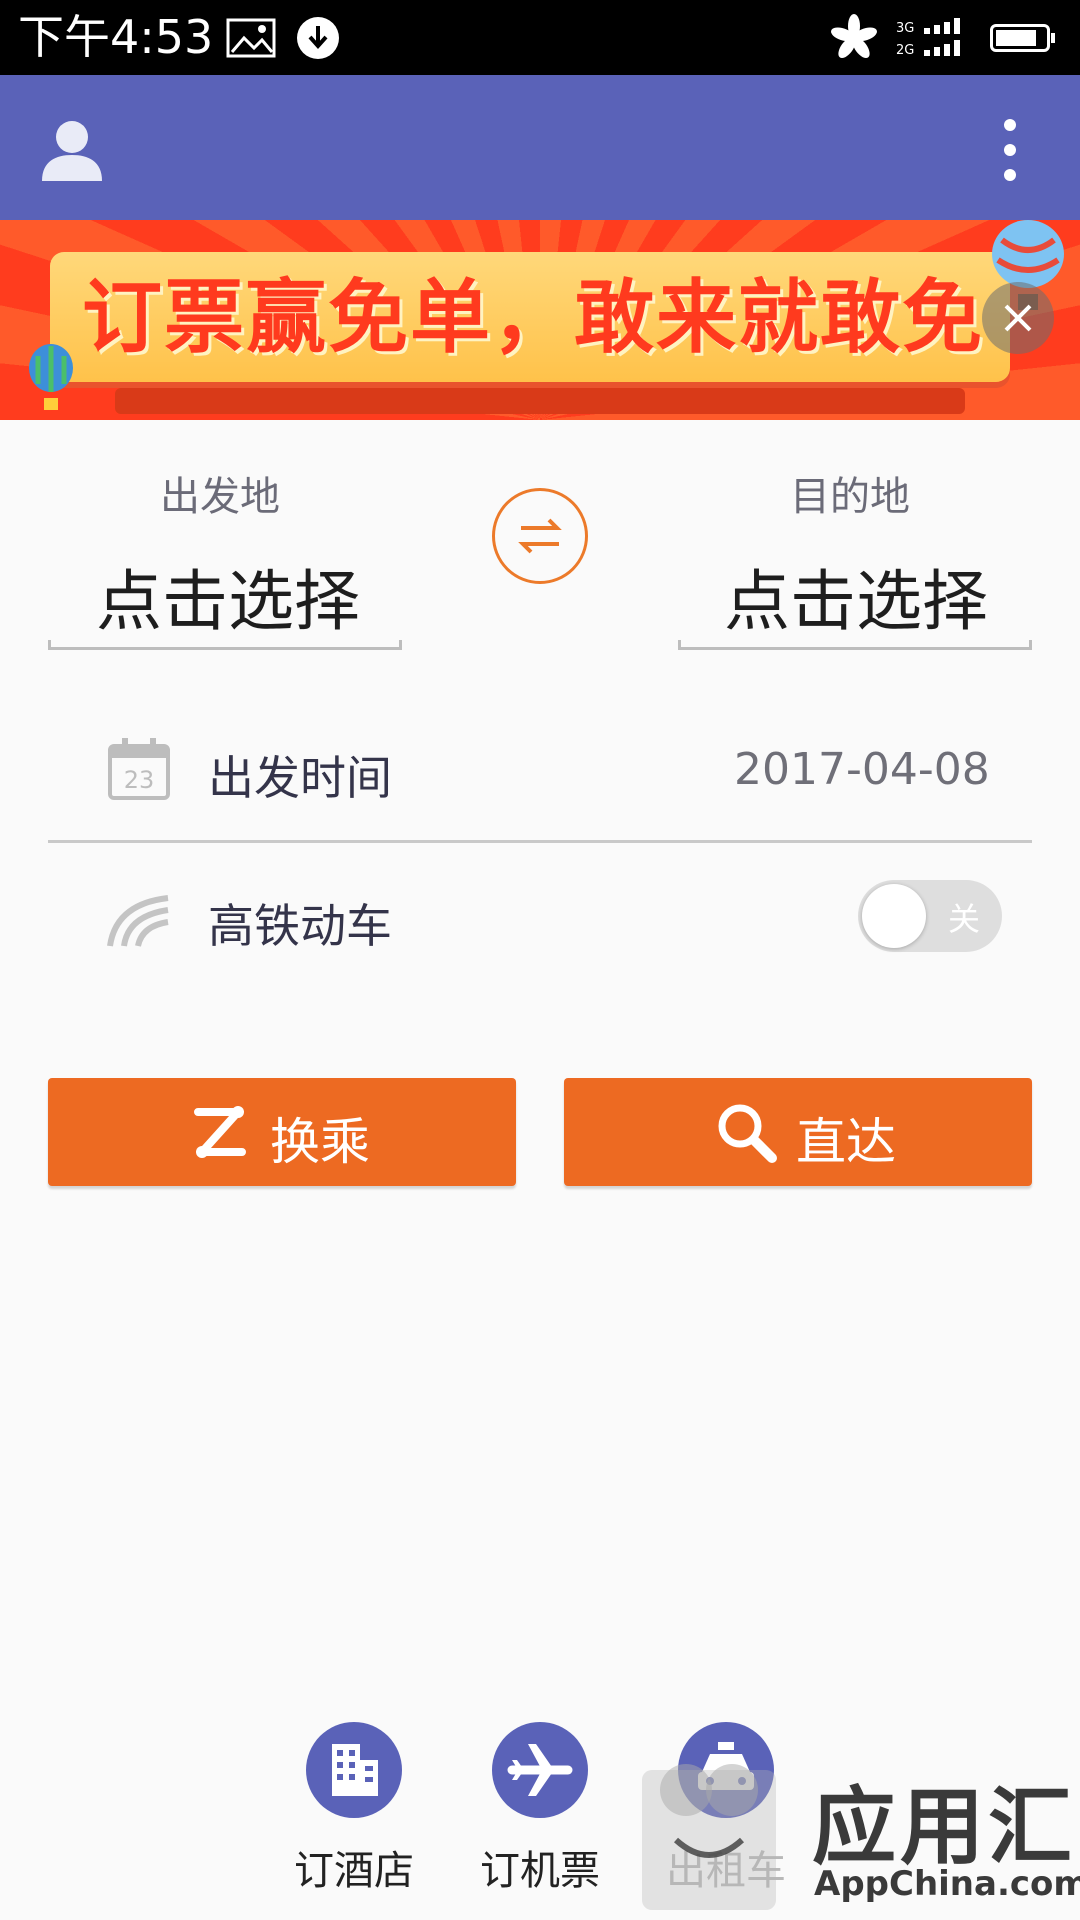 This screenshot has height=1920, width=1080. I want to click on destination-label: 目的地, so click(850, 497).